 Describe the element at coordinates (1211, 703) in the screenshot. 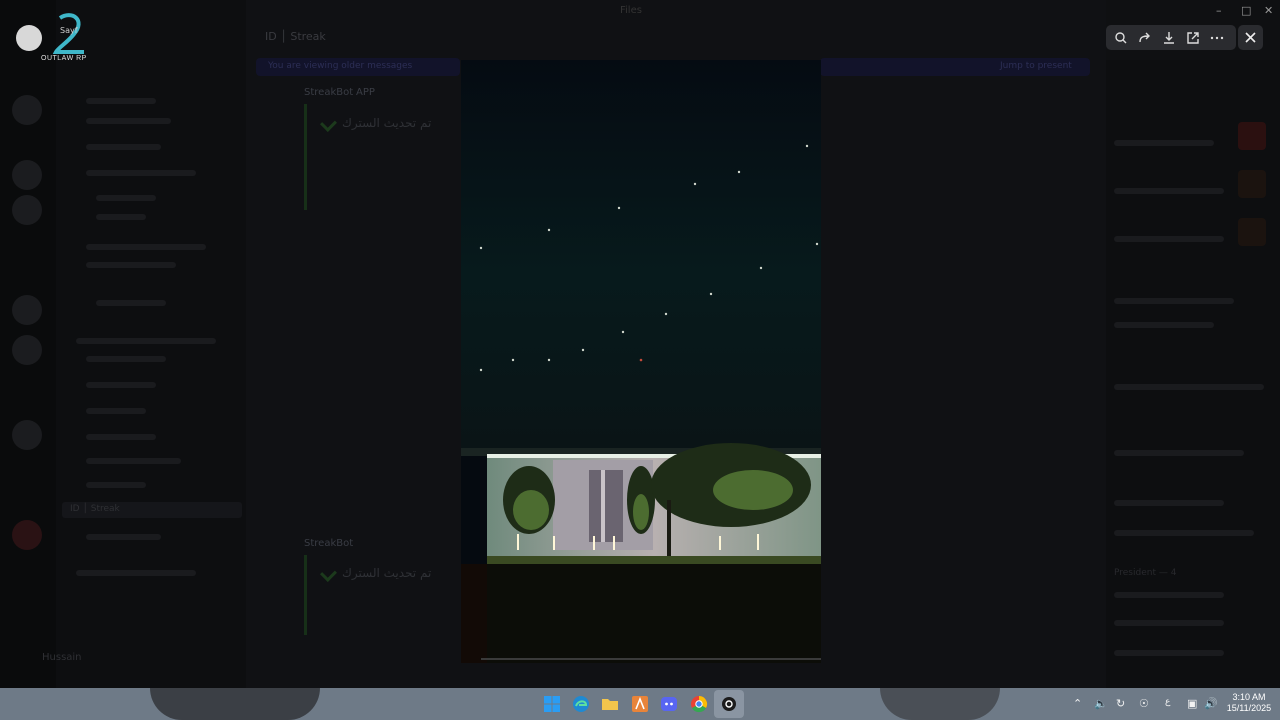

I see `speaker-icon: 🔊` at that location.